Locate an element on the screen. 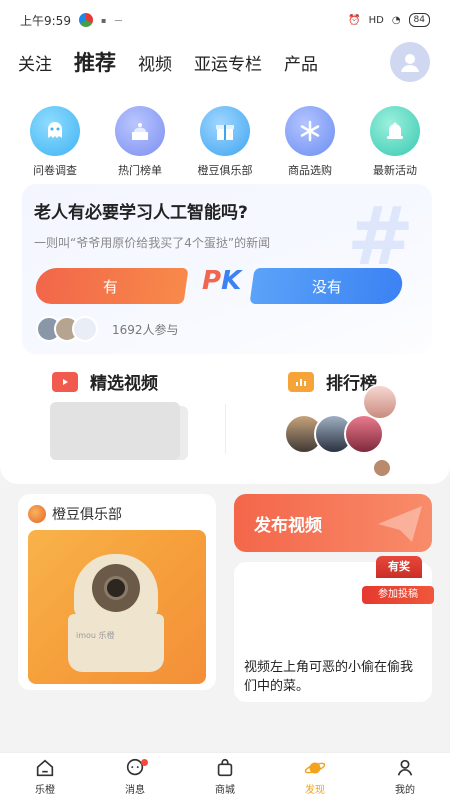 This screenshot has height=800, width=450. club-title: 橙豆俱乐部 is located at coordinates (87, 515).